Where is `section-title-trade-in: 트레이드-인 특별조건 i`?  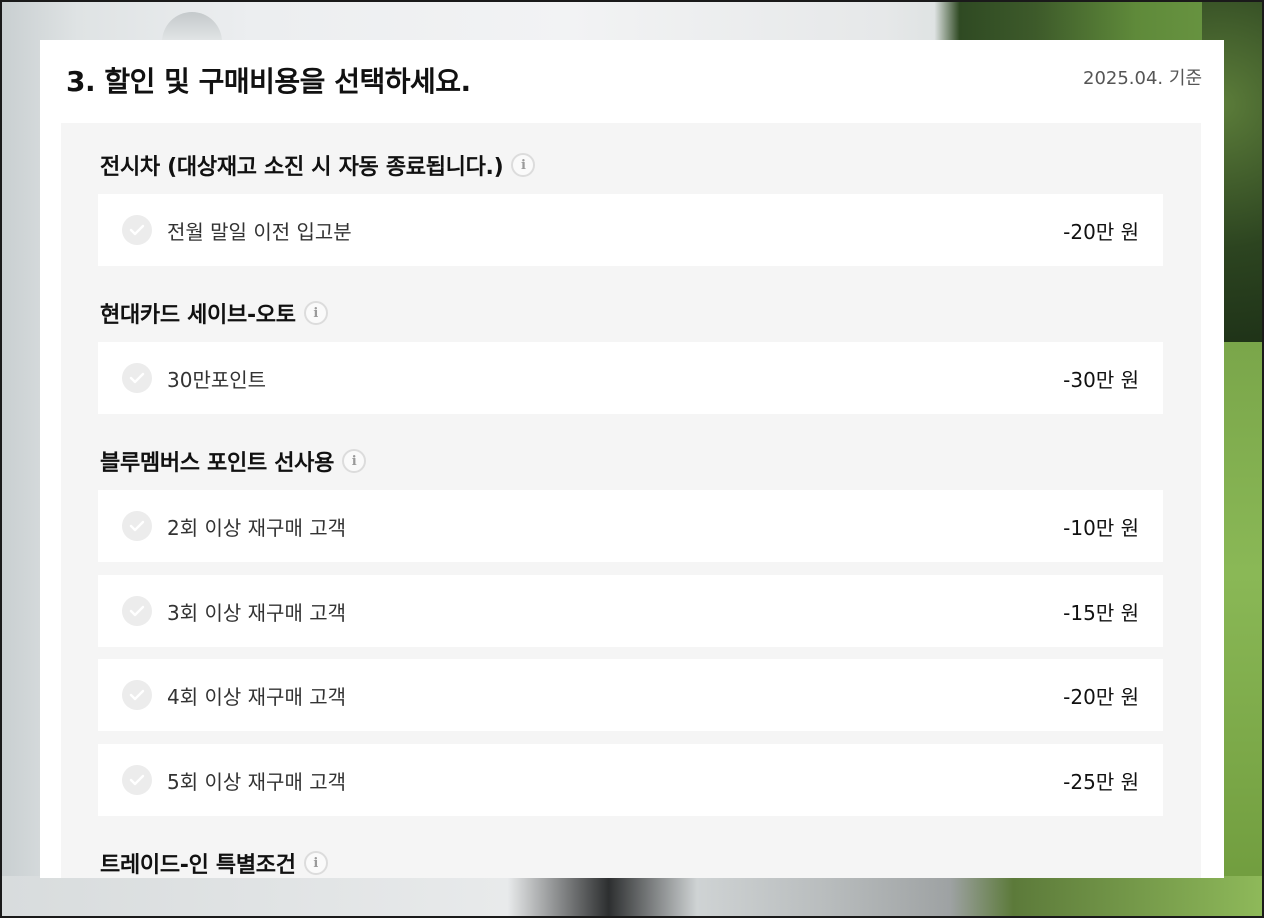 section-title-trade-in: 트레이드-인 특별조건 i is located at coordinates (214, 862).